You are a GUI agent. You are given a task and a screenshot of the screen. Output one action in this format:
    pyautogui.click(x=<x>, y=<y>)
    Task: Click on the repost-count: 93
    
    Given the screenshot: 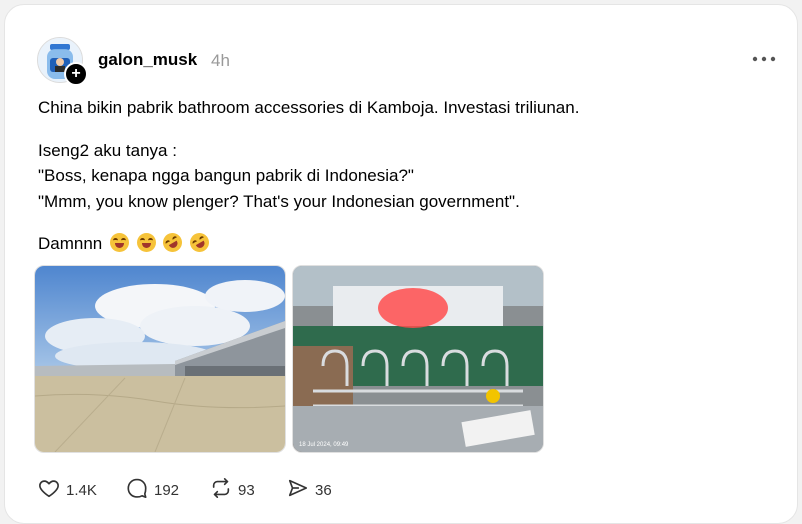 What is the action you would take?
    pyautogui.click(x=246, y=490)
    